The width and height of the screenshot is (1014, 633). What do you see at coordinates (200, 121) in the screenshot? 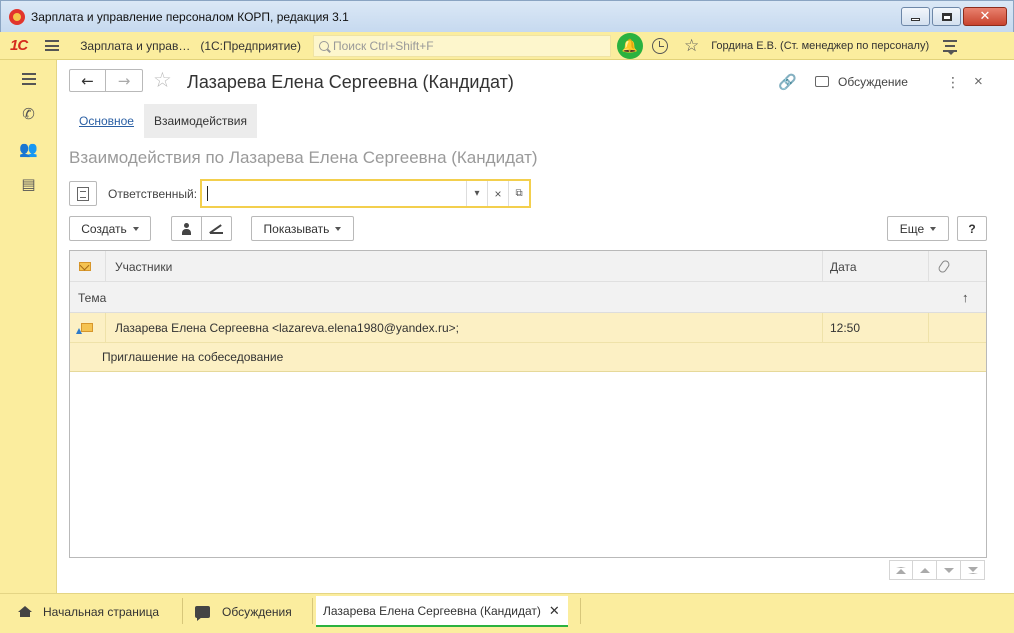
I see `tab-interactions: Взаимодействия` at bounding box center [200, 121].